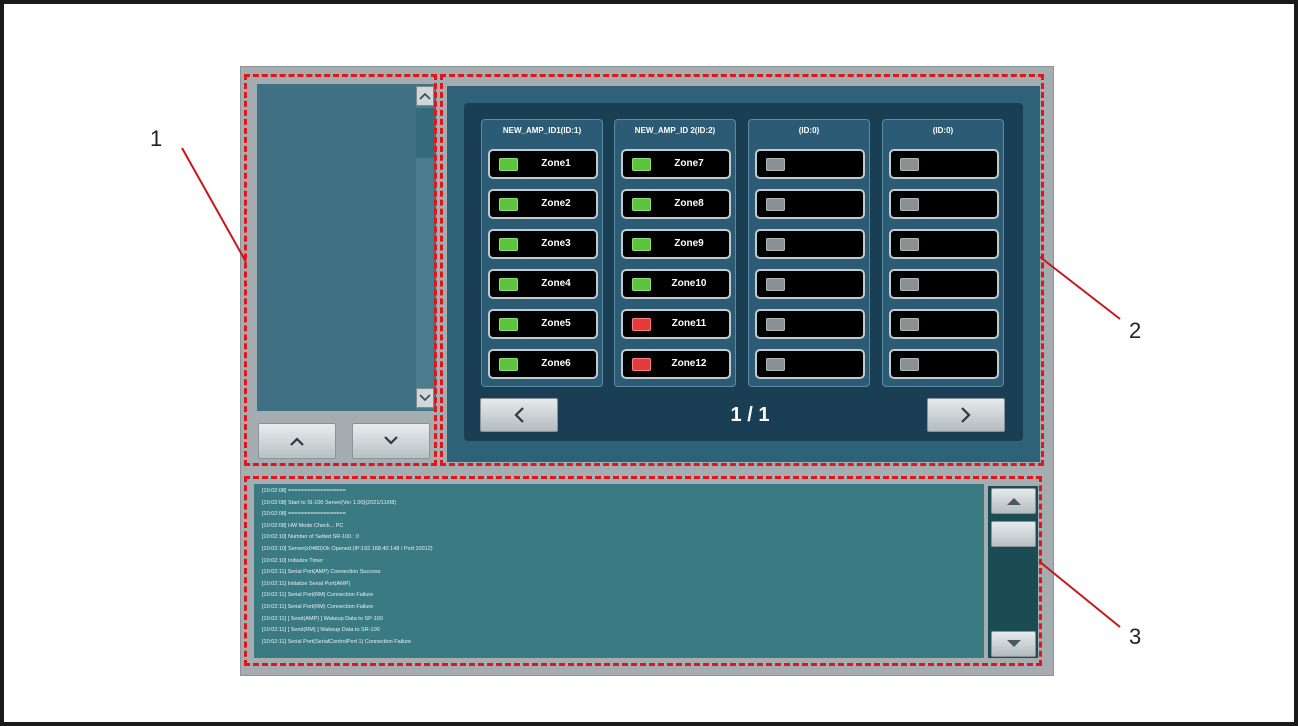  Describe the element at coordinates (156, 138) in the screenshot. I see `callout-1: 1` at that location.